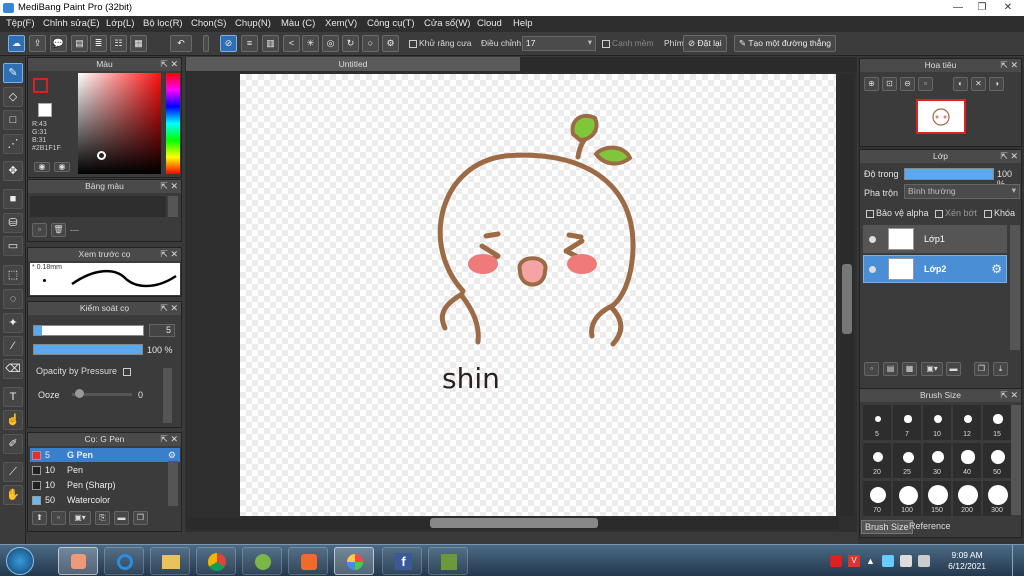 The width and height of the screenshot is (1024, 576). Describe the element at coordinates (402, 561) in the screenshot. I see `taskbar-app-facebook: f` at that location.